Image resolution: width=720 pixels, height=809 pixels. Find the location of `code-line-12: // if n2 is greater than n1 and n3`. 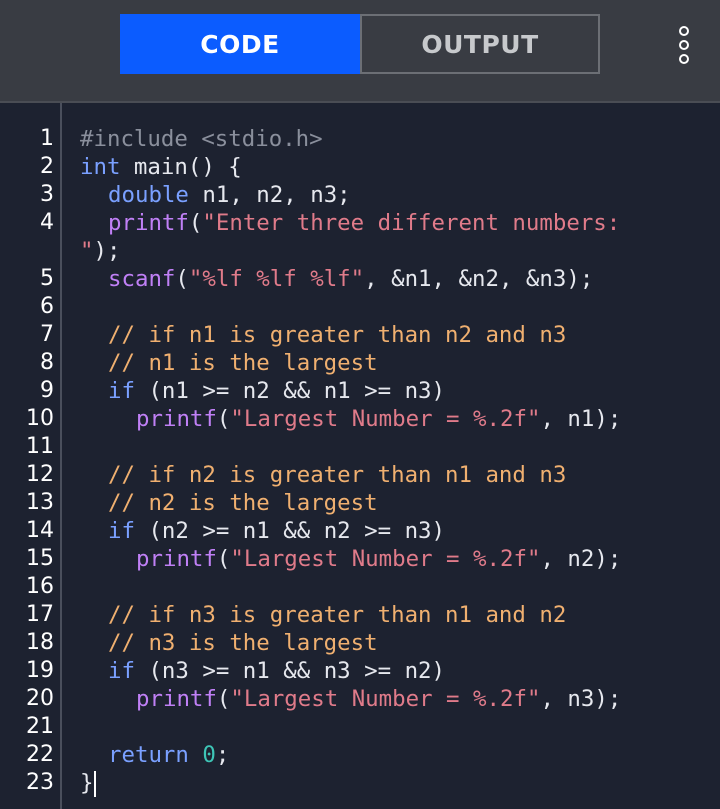

code-line-12: // if n2 is greater than n1 and n3 is located at coordinates (337, 475).